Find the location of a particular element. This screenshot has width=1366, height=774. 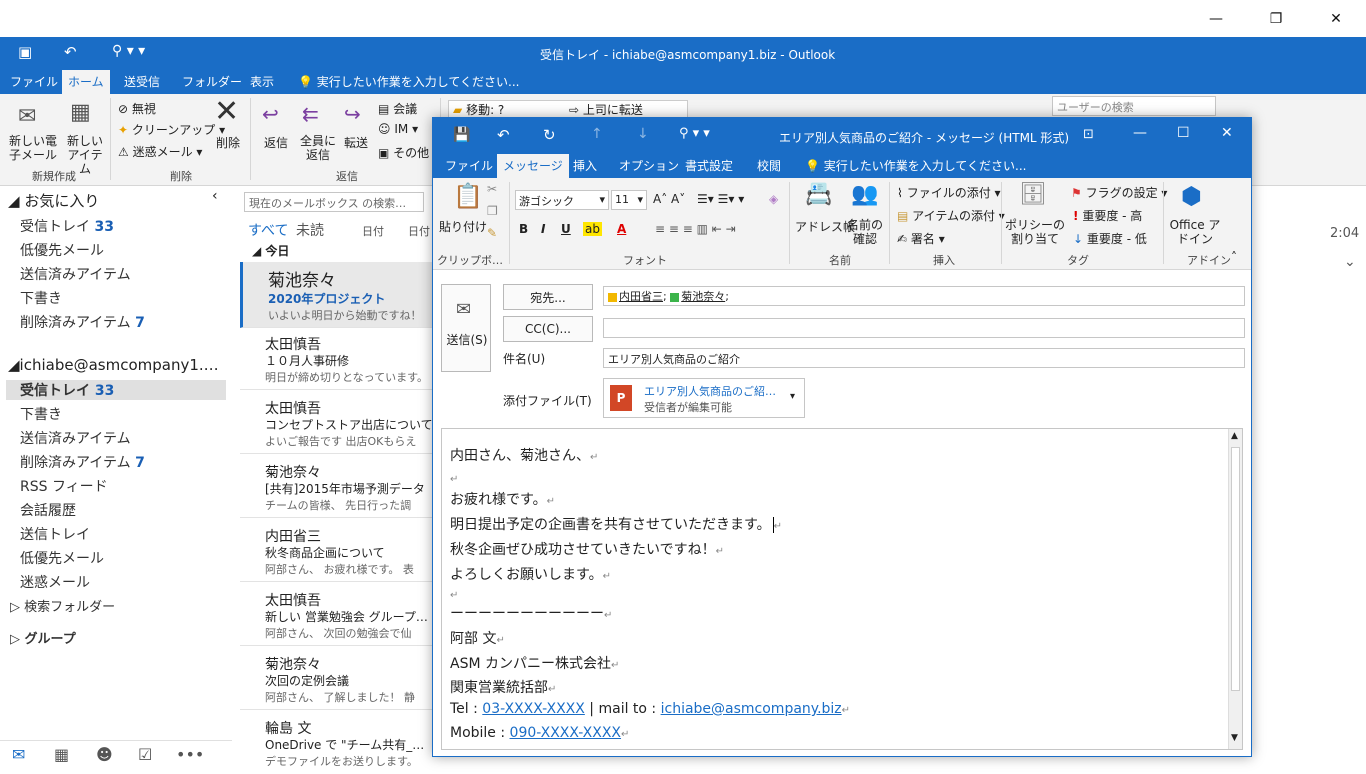

delete-button: 削除 is located at coordinates (228, 142).